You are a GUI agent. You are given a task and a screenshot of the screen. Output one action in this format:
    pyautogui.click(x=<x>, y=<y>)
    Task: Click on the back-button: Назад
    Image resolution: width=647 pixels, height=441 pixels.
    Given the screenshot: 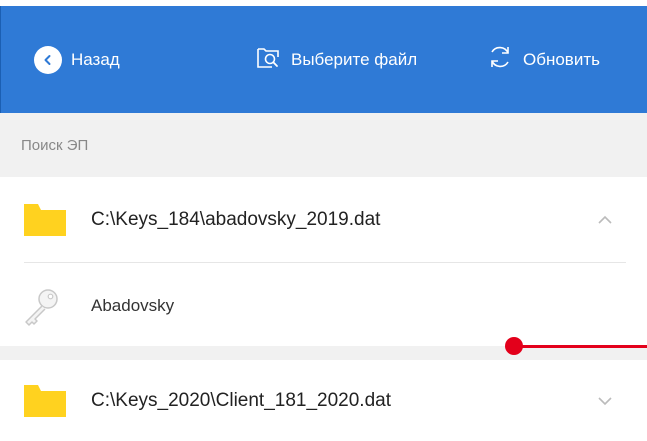 What is the action you would take?
    pyautogui.click(x=77, y=59)
    